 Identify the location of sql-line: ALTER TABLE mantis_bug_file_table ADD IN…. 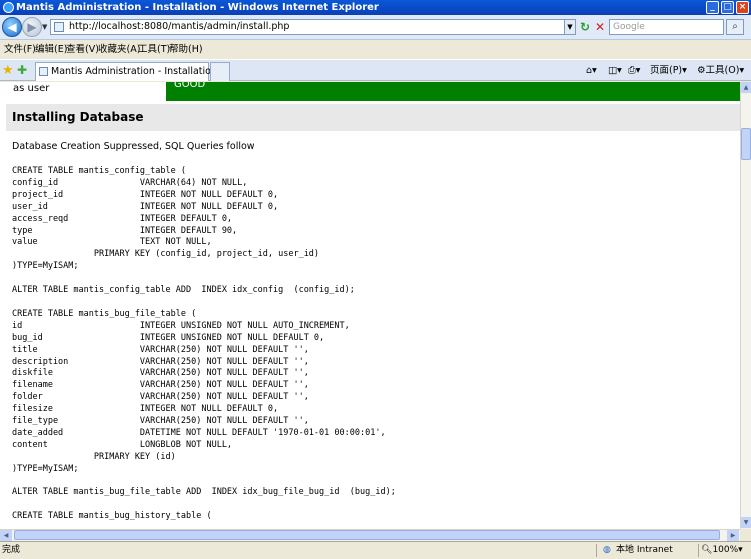
(204, 492).